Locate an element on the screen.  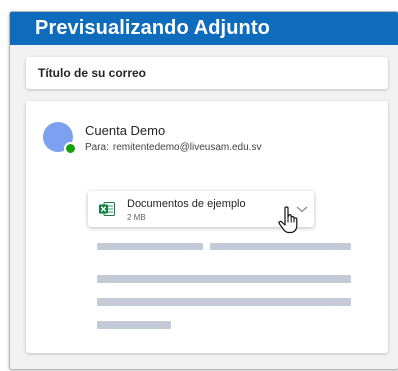
excel-file-icon is located at coordinates (107, 209).